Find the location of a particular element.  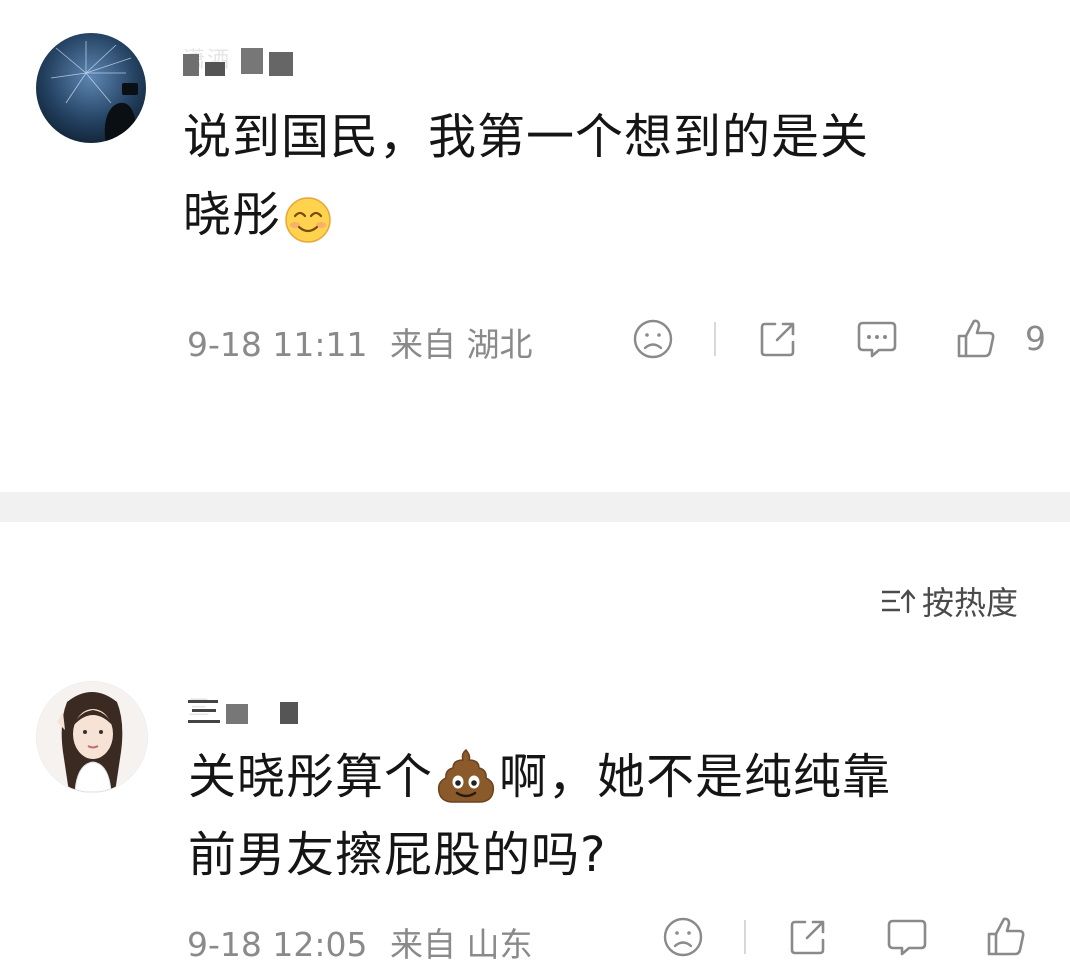

username: 潇洒 is located at coordinates (253, 62).